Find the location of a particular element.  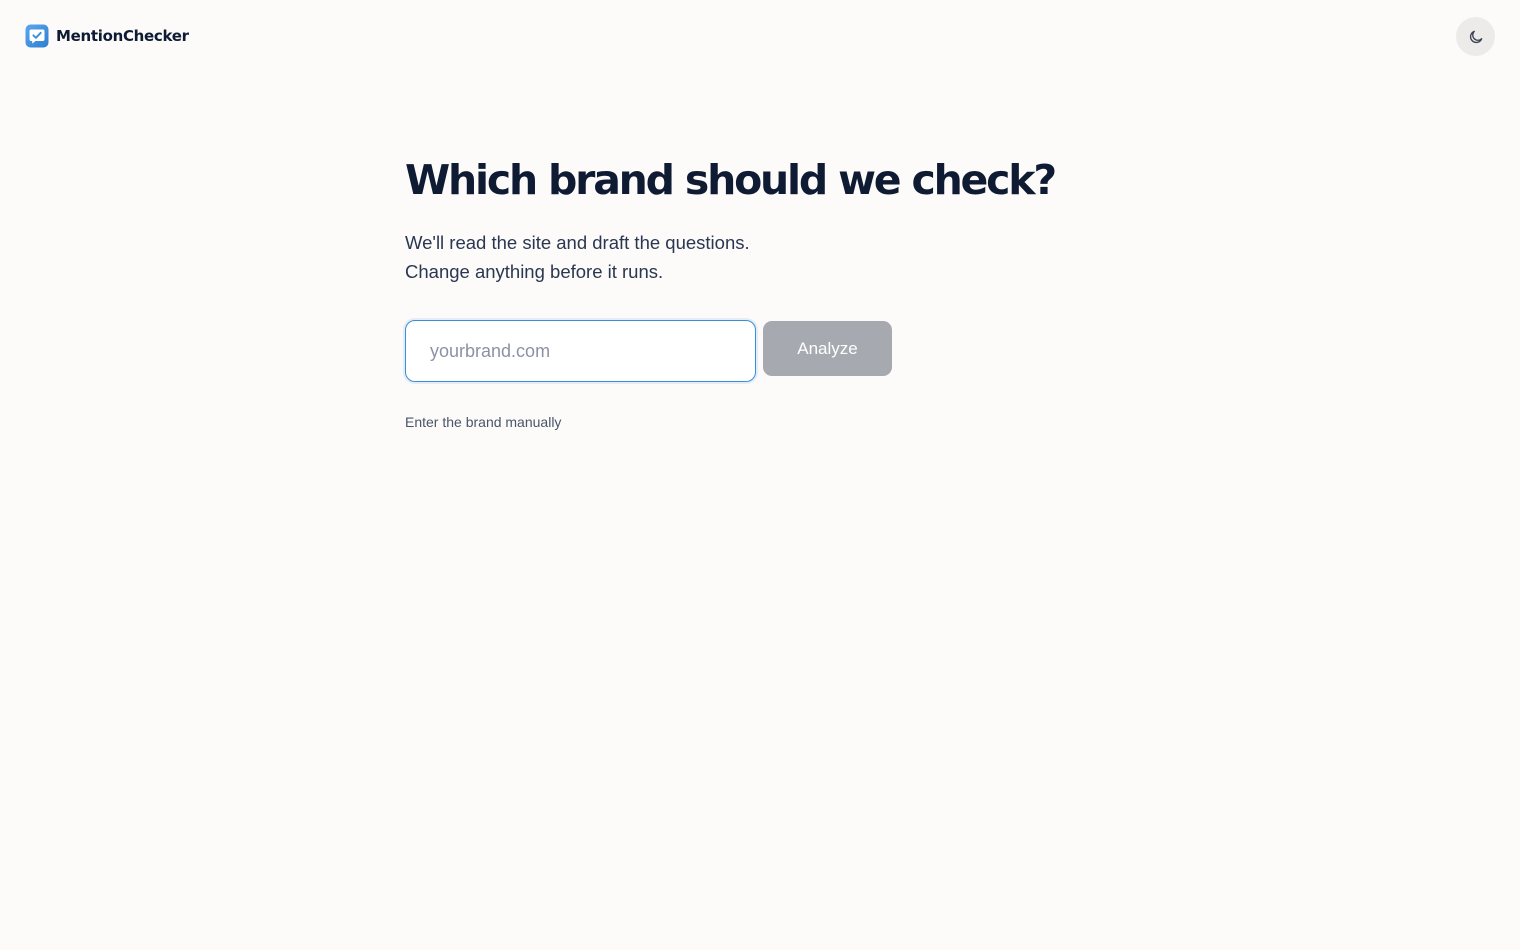

subtitle-line-2: Change anything before it runs. is located at coordinates (534, 271).